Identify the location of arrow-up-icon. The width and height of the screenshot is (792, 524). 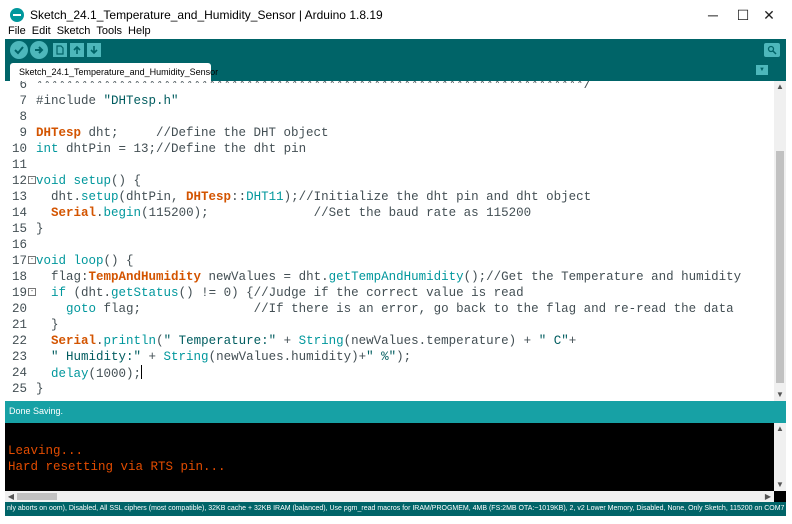
(77, 49).